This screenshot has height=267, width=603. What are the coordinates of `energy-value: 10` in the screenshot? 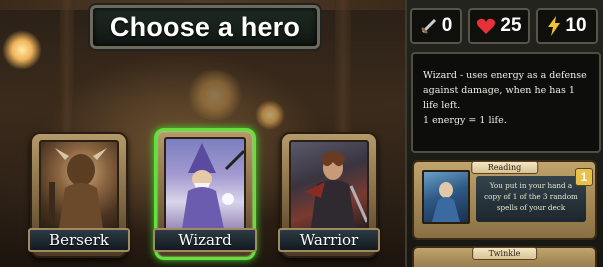 It's located at (576, 25).